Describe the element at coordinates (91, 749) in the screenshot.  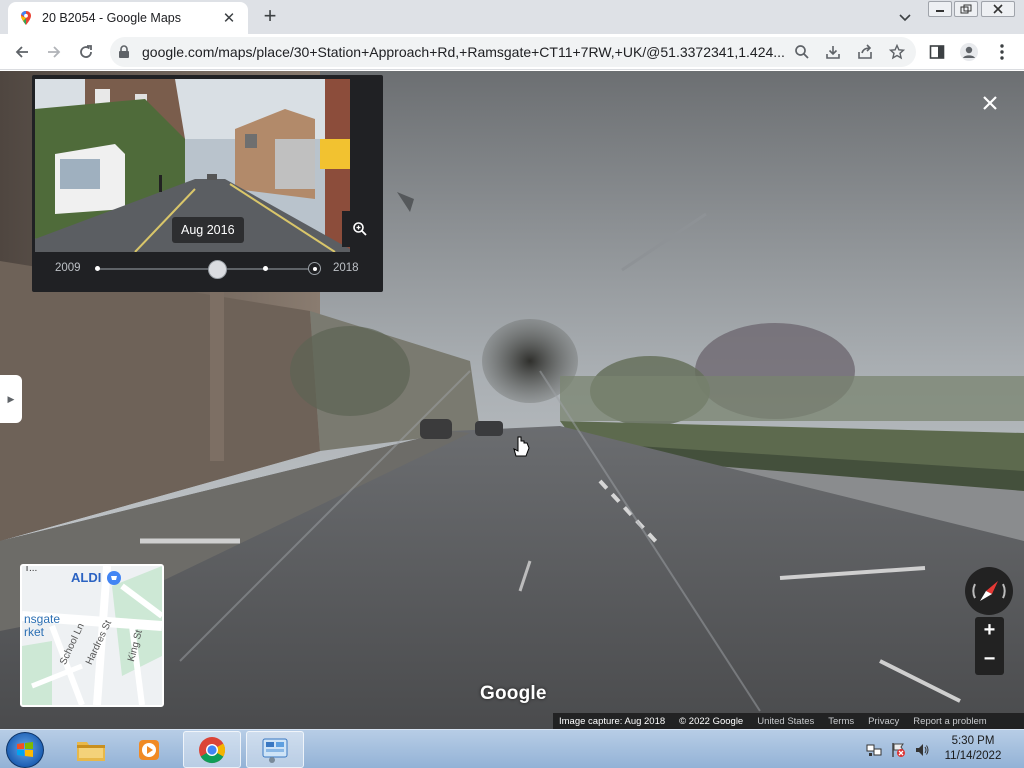
I see `file-explorer-icon` at that location.